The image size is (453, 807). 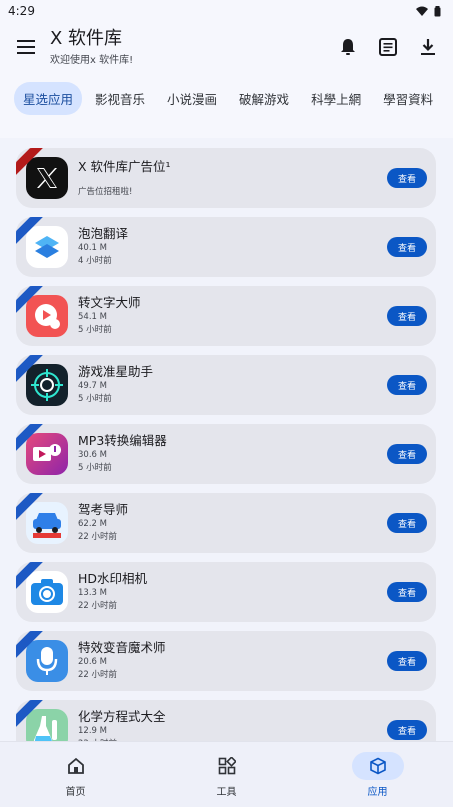 I want to click on app-info: 驾考导师 62.2 M 22 小时前, so click(x=232, y=523).